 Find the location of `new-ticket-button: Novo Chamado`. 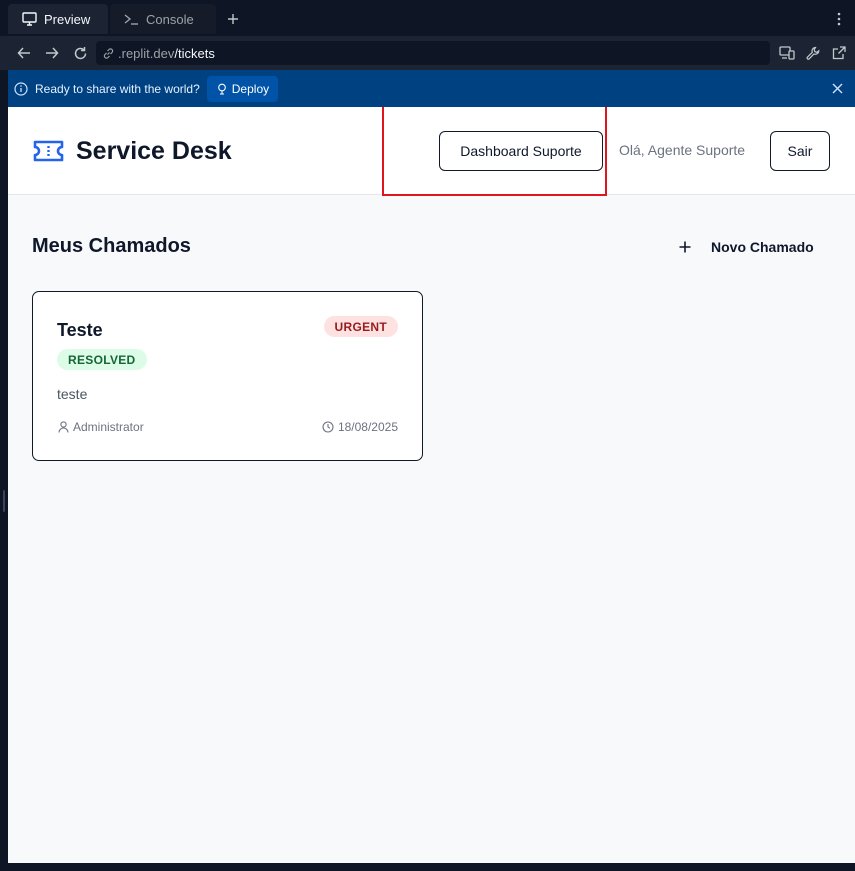

new-ticket-button: Novo Chamado is located at coordinates (745, 247).